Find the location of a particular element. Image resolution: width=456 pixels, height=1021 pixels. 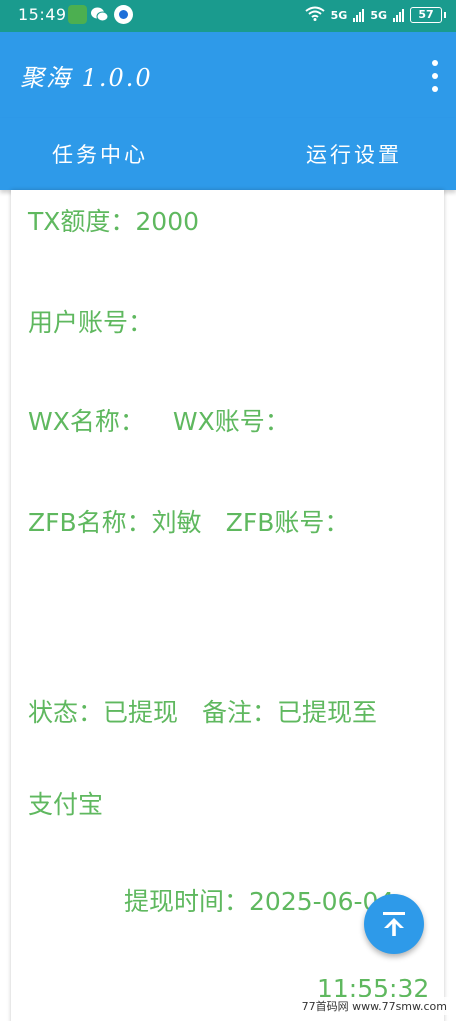

tx-amount-label: TX额度： is located at coordinates (82, 221).